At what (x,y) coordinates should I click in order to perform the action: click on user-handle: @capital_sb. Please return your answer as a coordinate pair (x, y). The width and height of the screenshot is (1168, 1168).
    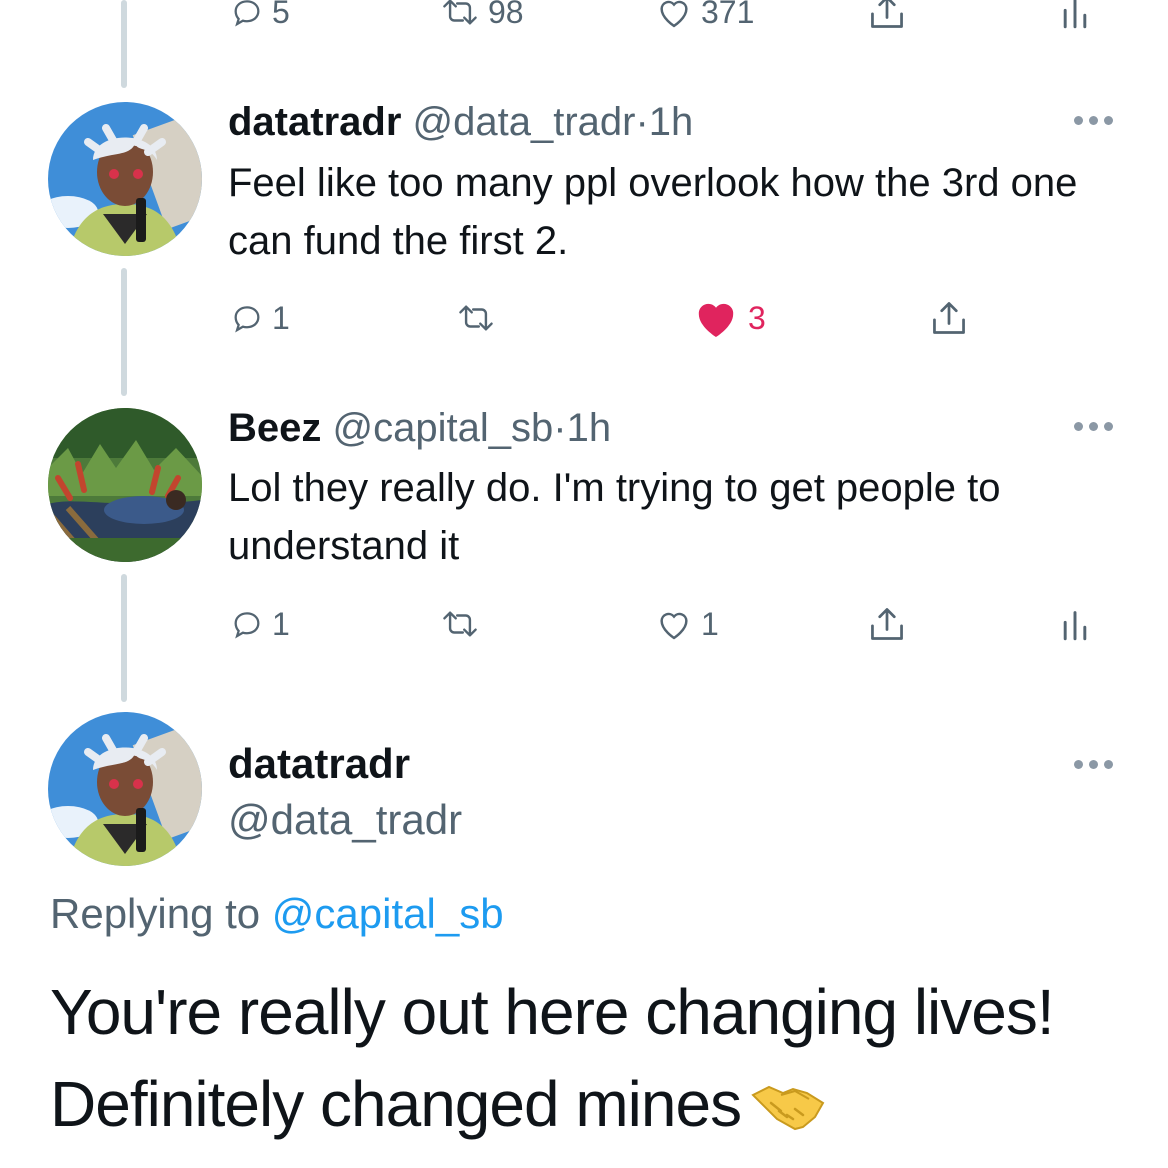
    Looking at the image, I should click on (443, 428).